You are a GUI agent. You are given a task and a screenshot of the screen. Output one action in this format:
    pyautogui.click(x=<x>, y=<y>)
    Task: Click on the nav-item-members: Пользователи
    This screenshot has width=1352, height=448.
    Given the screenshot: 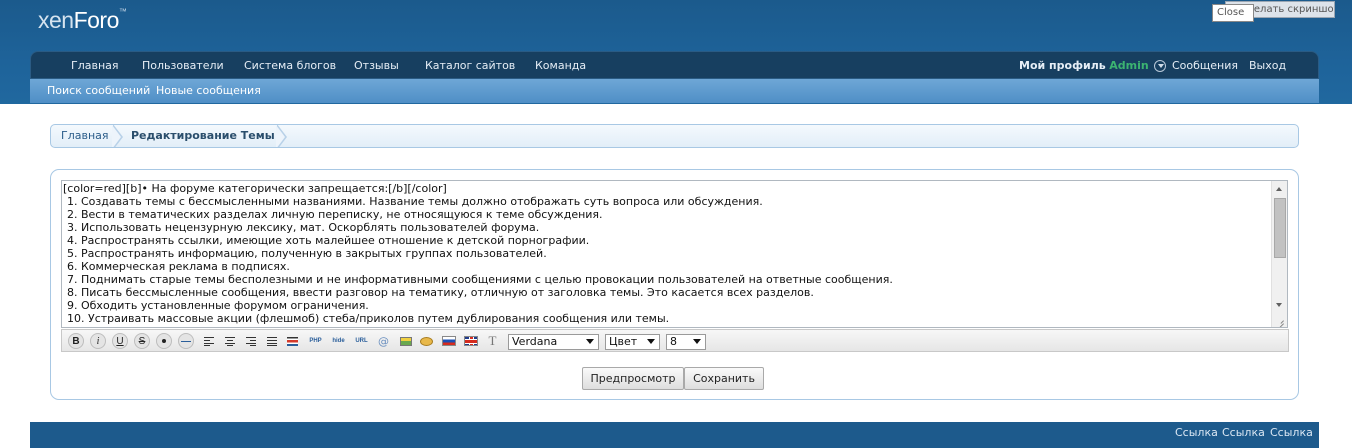 What is the action you would take?
    pyautogui.click(x=183, y=65)
    